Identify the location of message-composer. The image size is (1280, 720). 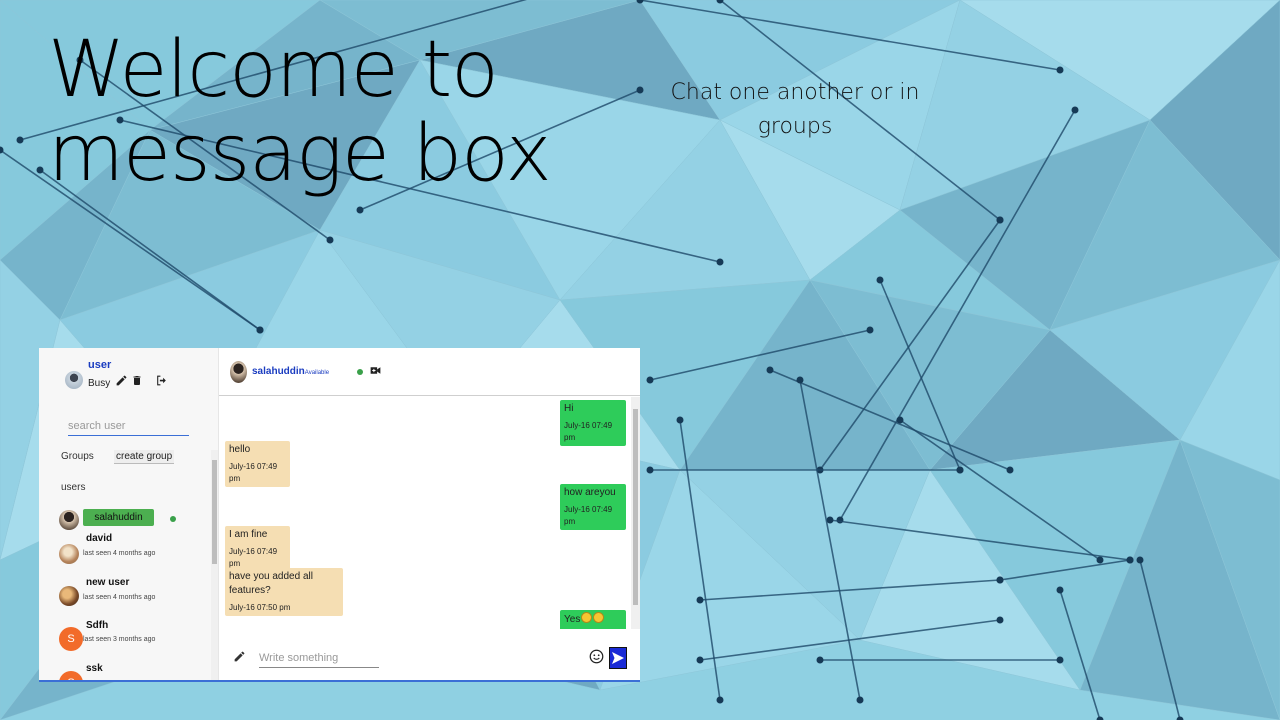
(429, 655).